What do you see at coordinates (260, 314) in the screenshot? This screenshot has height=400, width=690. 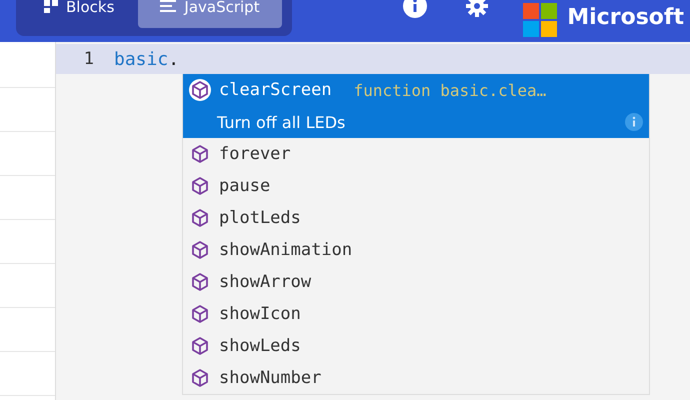 I see `suggestion-label: showIcon` at bounding box center [260, 314].